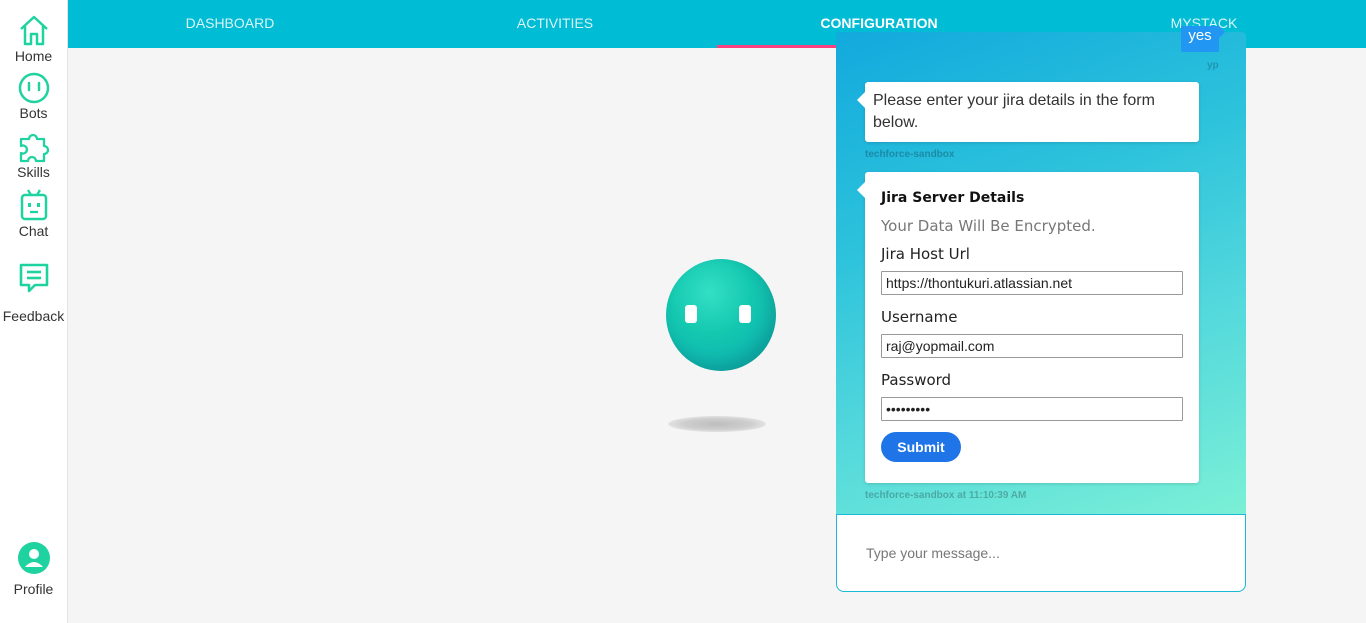 This screenshot has width=1366, height=623. What do you see at coordinates (555, 24) in the screenshot?
I see `tab-activities: ACTIVITIES` at bounding box center [555, 24].